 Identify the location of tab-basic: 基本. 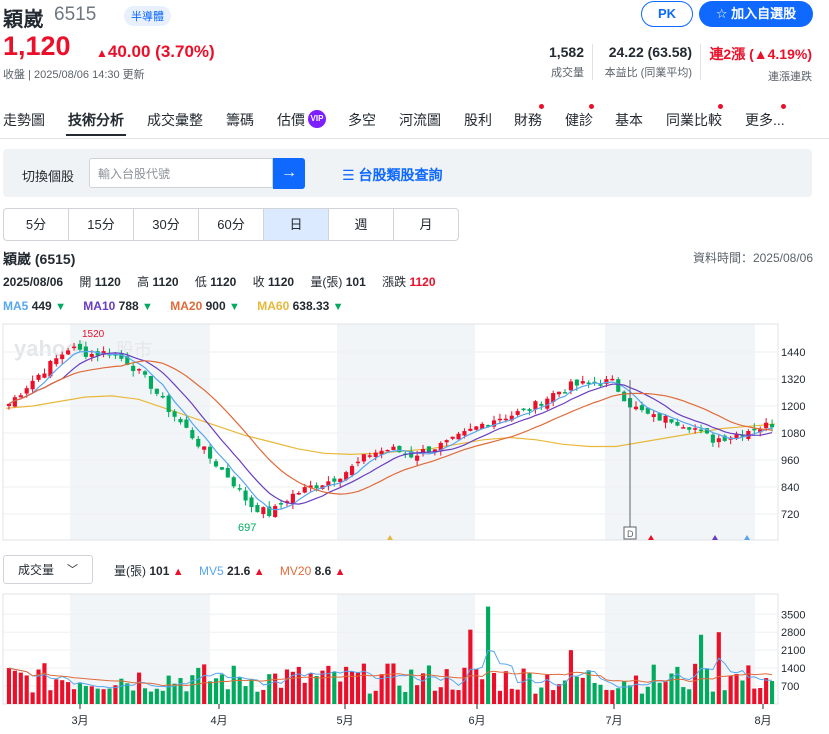
(629, 120).